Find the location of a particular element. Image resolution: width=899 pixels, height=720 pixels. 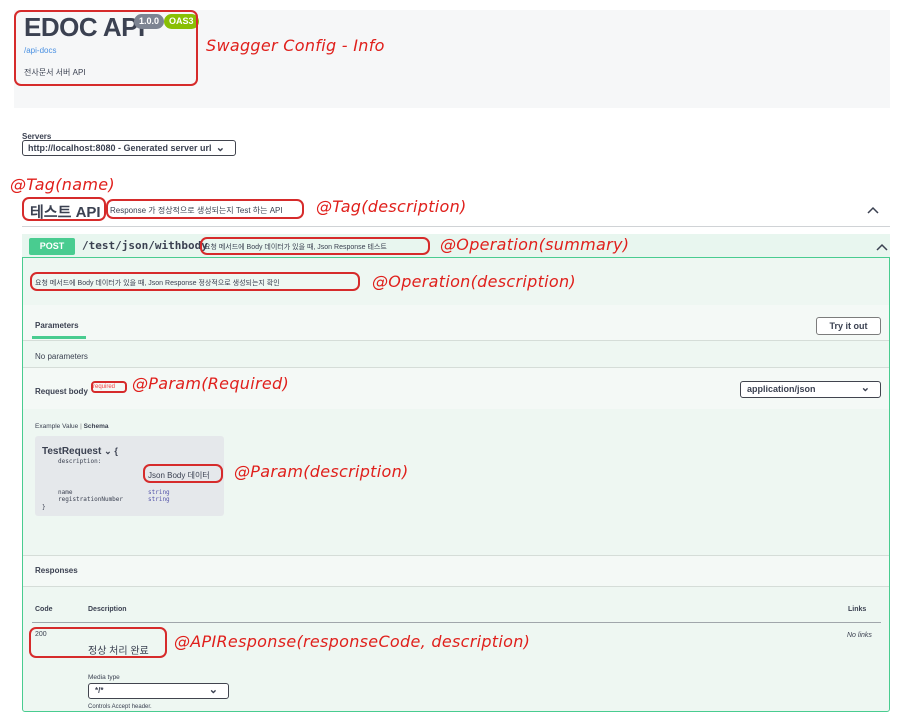

responses-table-divider is located at coordinates (456, 622).